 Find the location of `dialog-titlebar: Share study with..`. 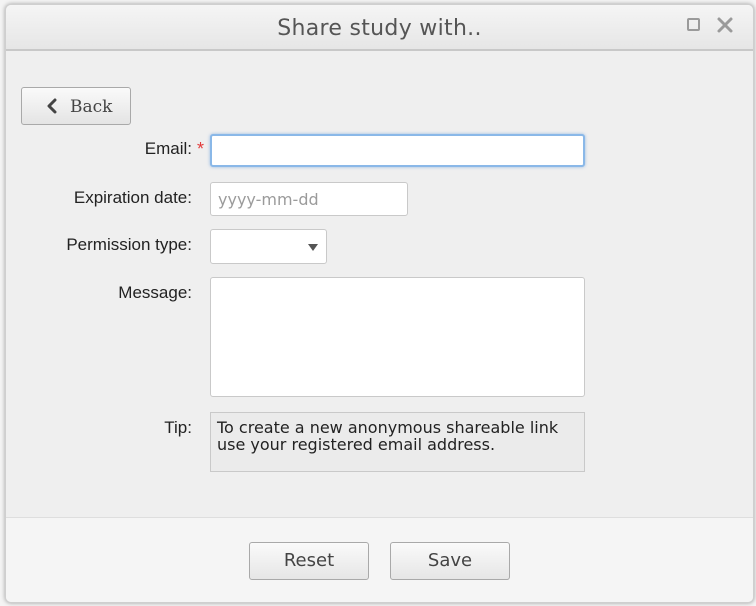

dialog-titlebar: Share study with.. is located at coordinates (379, 28).